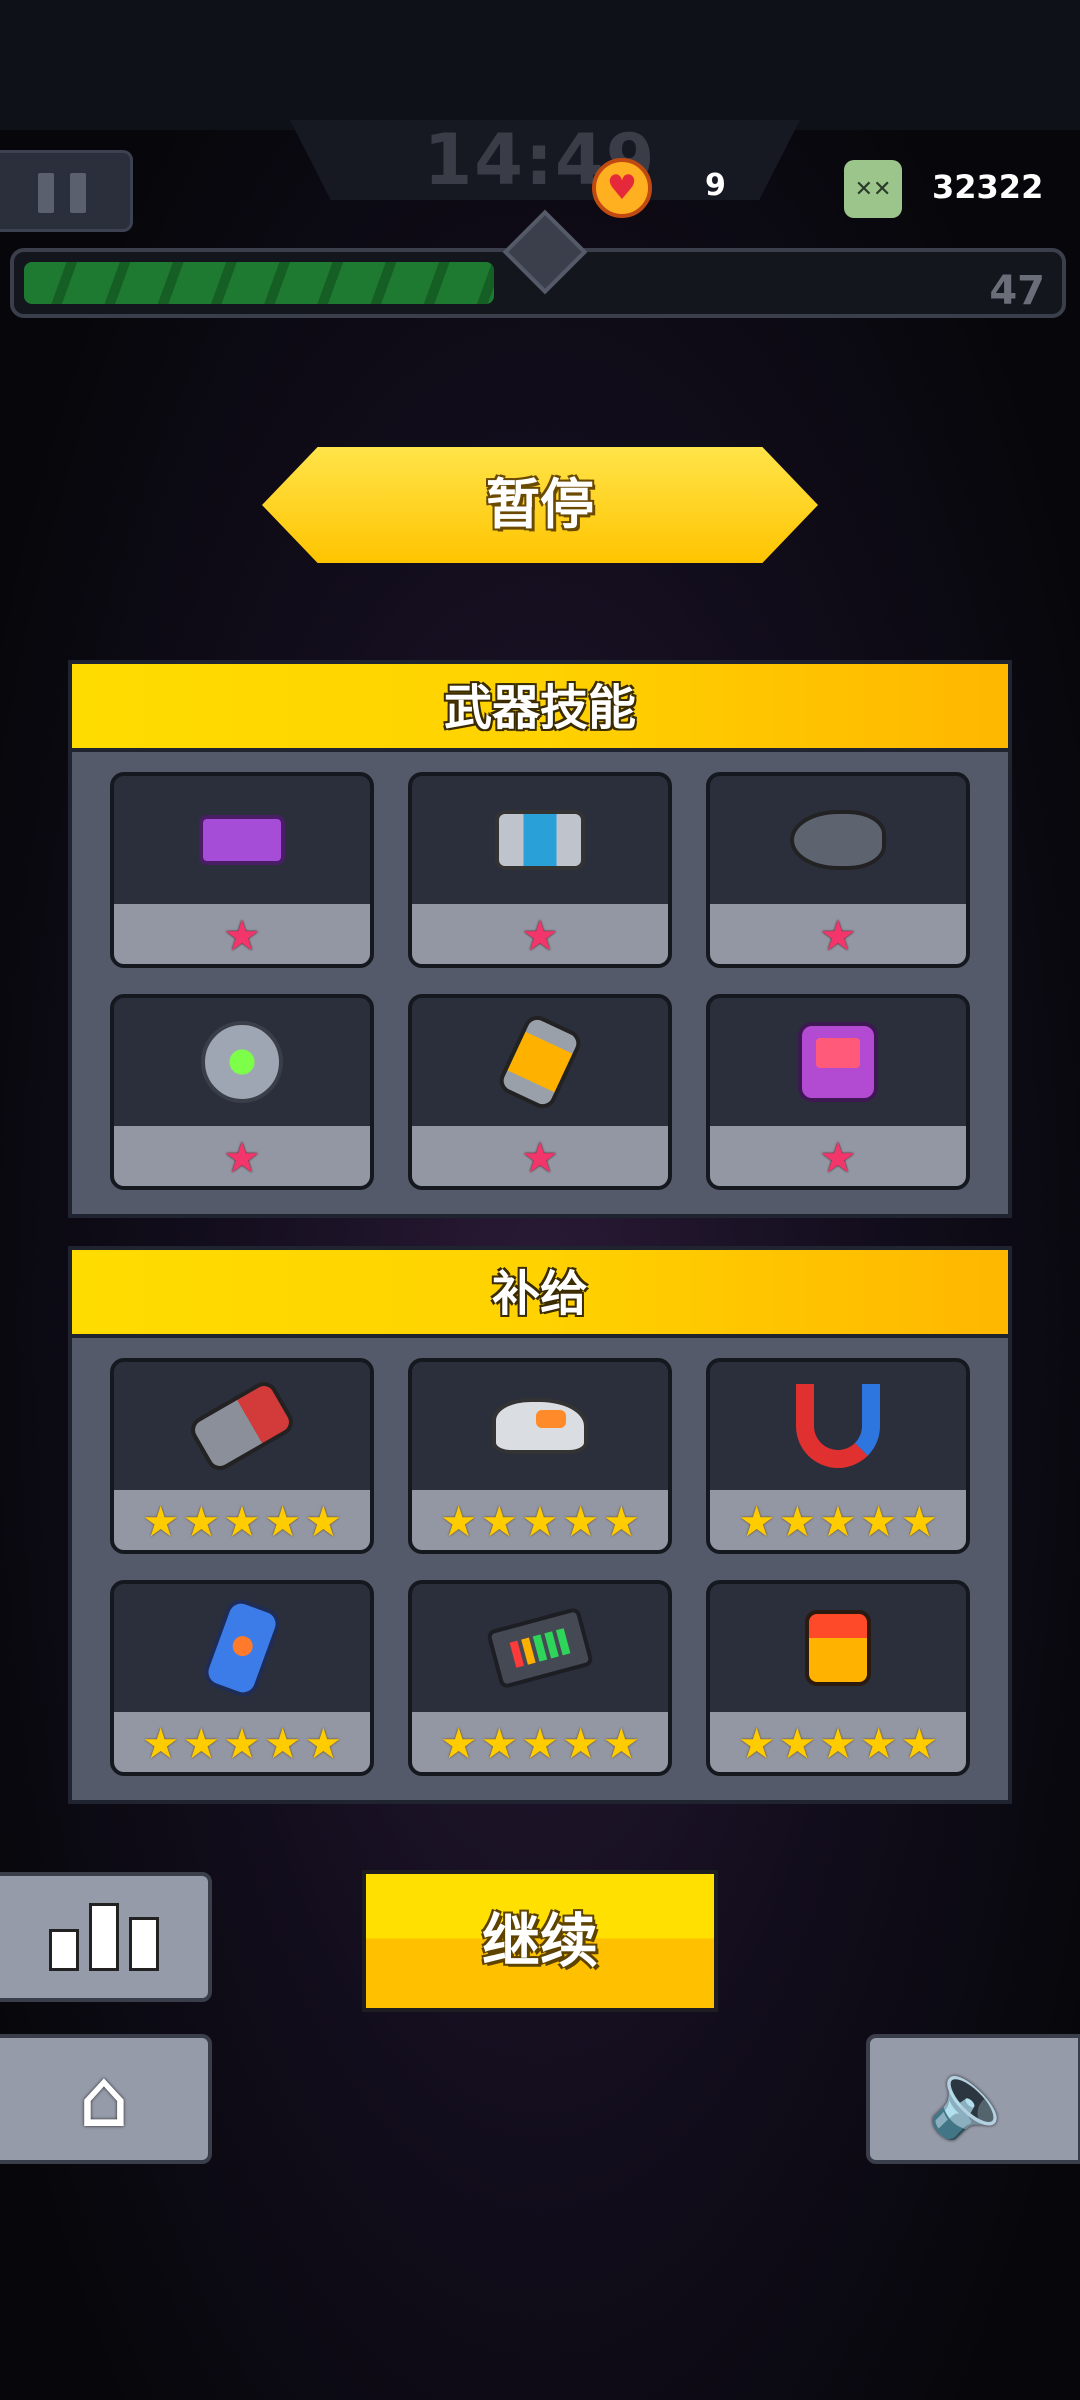 This screenshot has width=1080, height=2400. I want to click on canister-icon, so click(838, 1648).